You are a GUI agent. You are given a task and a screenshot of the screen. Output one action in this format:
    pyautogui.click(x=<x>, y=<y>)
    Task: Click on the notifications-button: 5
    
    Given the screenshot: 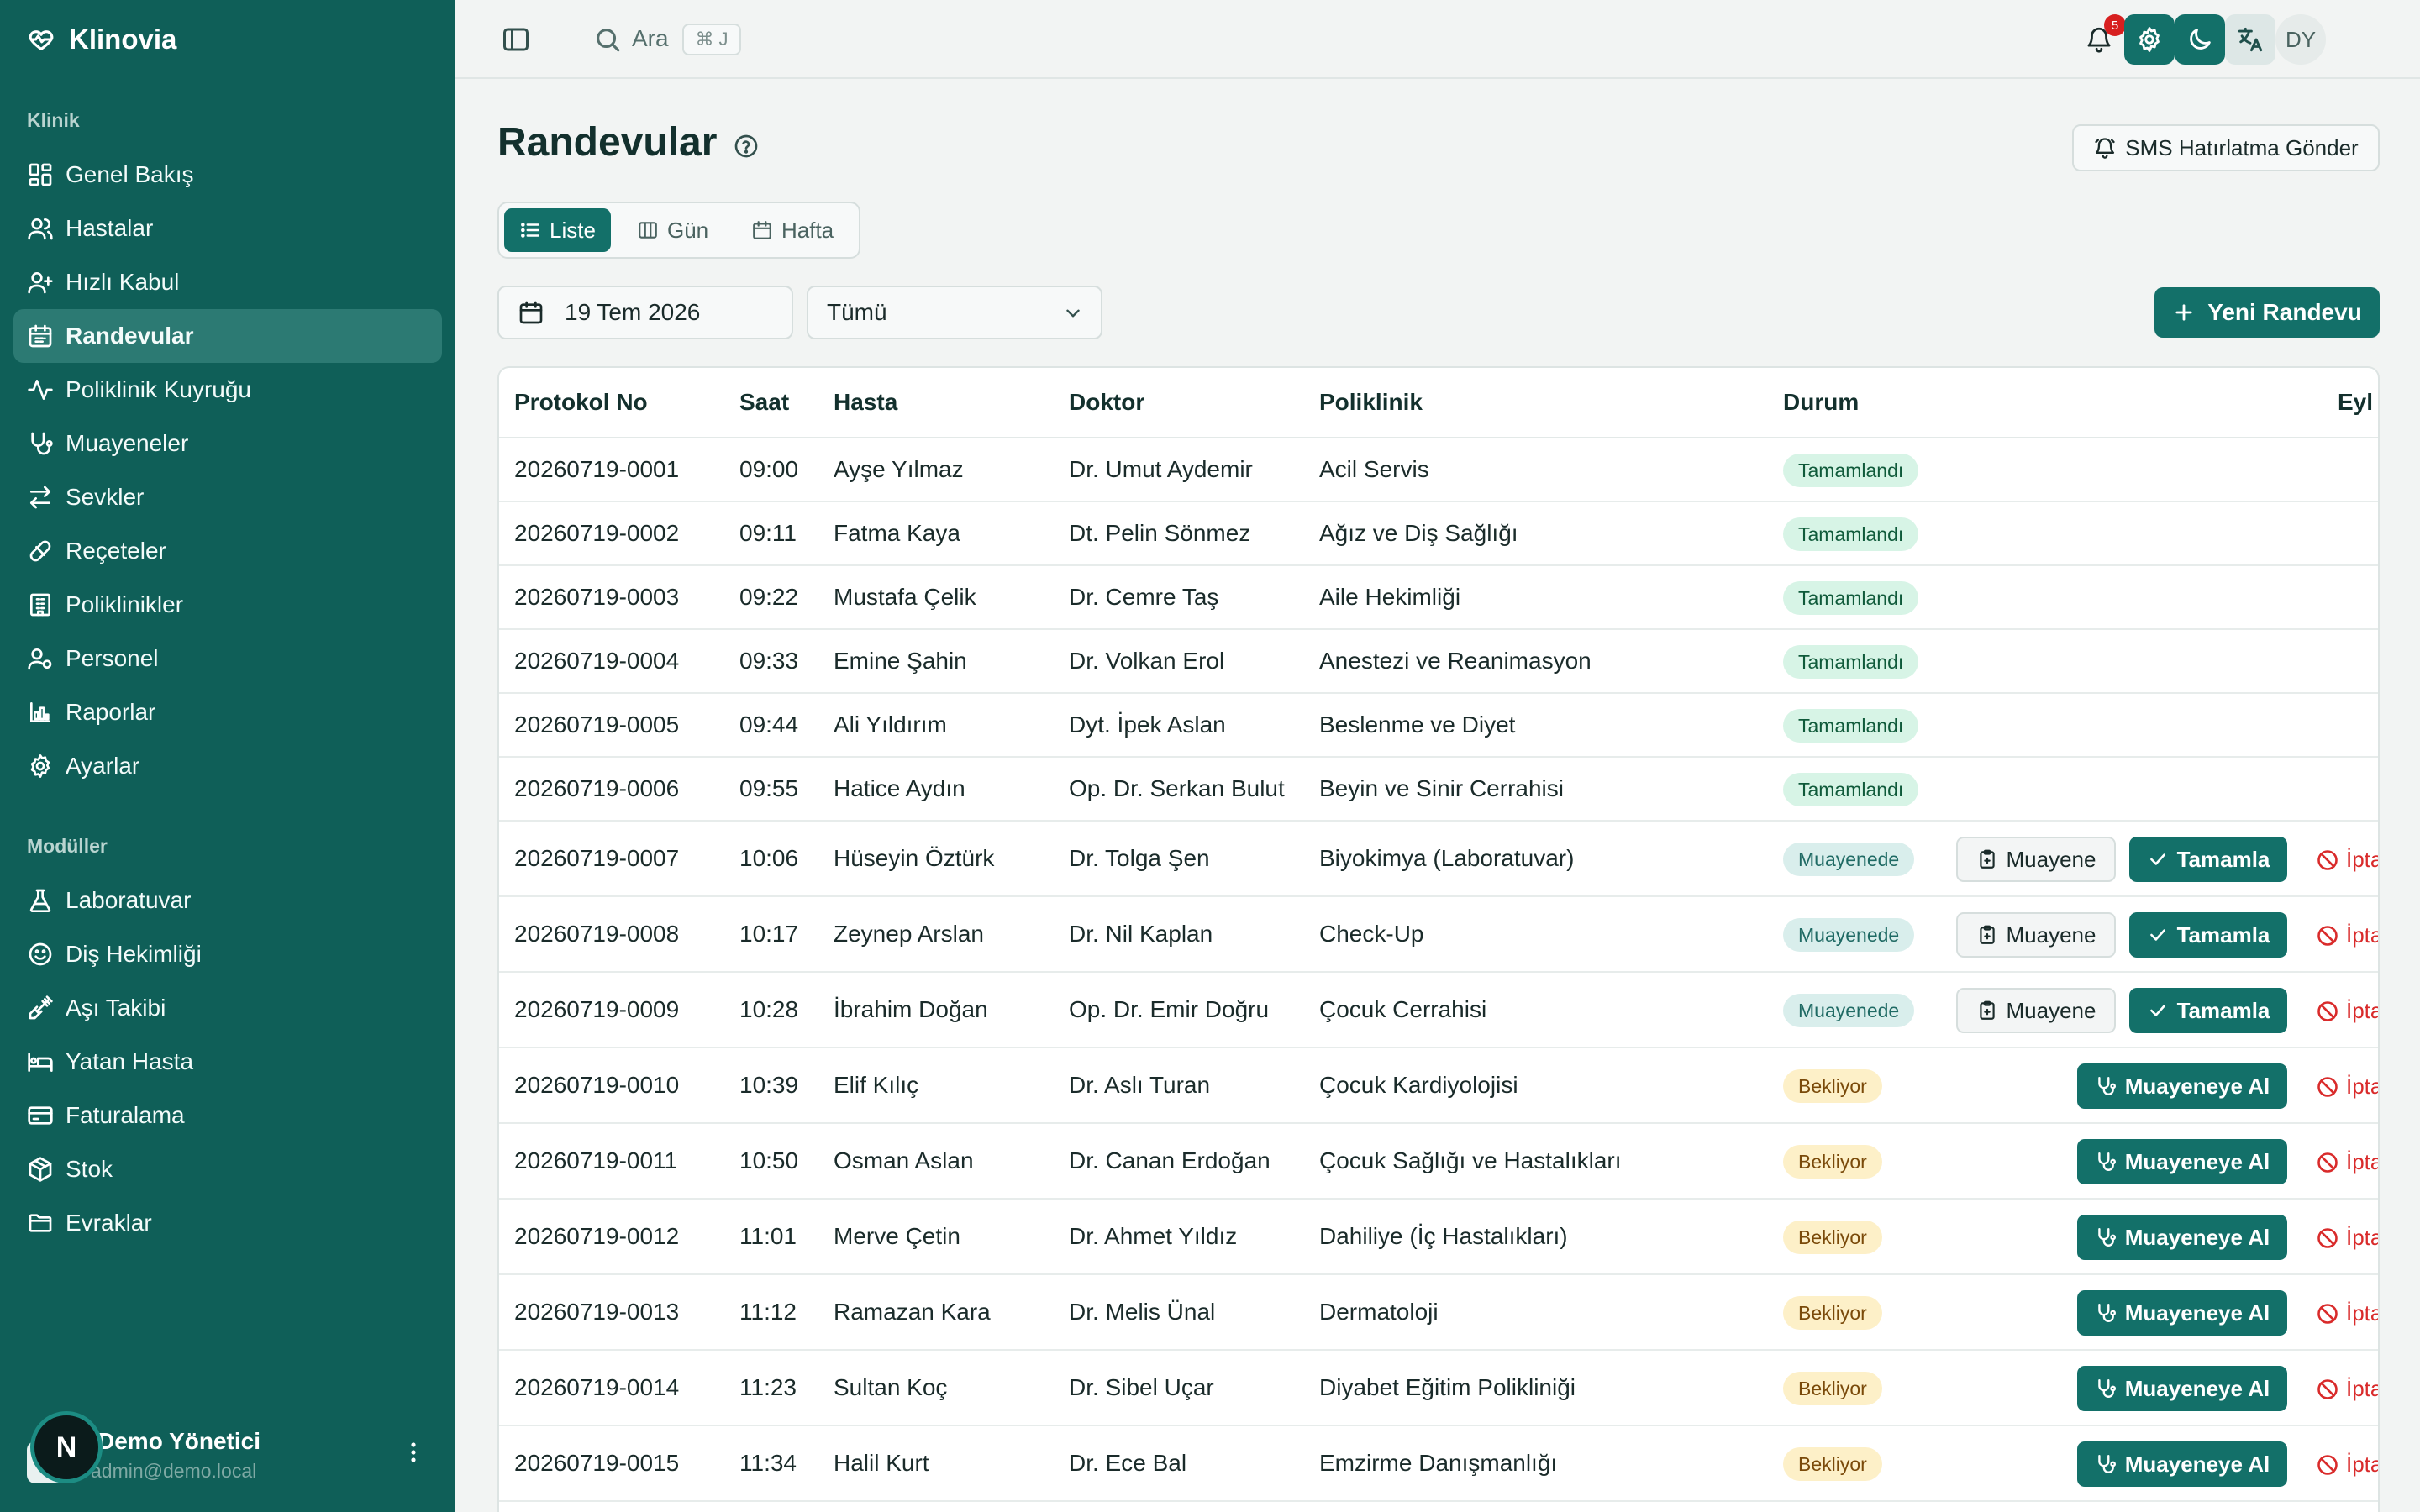 What is the action you would take?
    pyautogui.click(x=2100, y=39)
    